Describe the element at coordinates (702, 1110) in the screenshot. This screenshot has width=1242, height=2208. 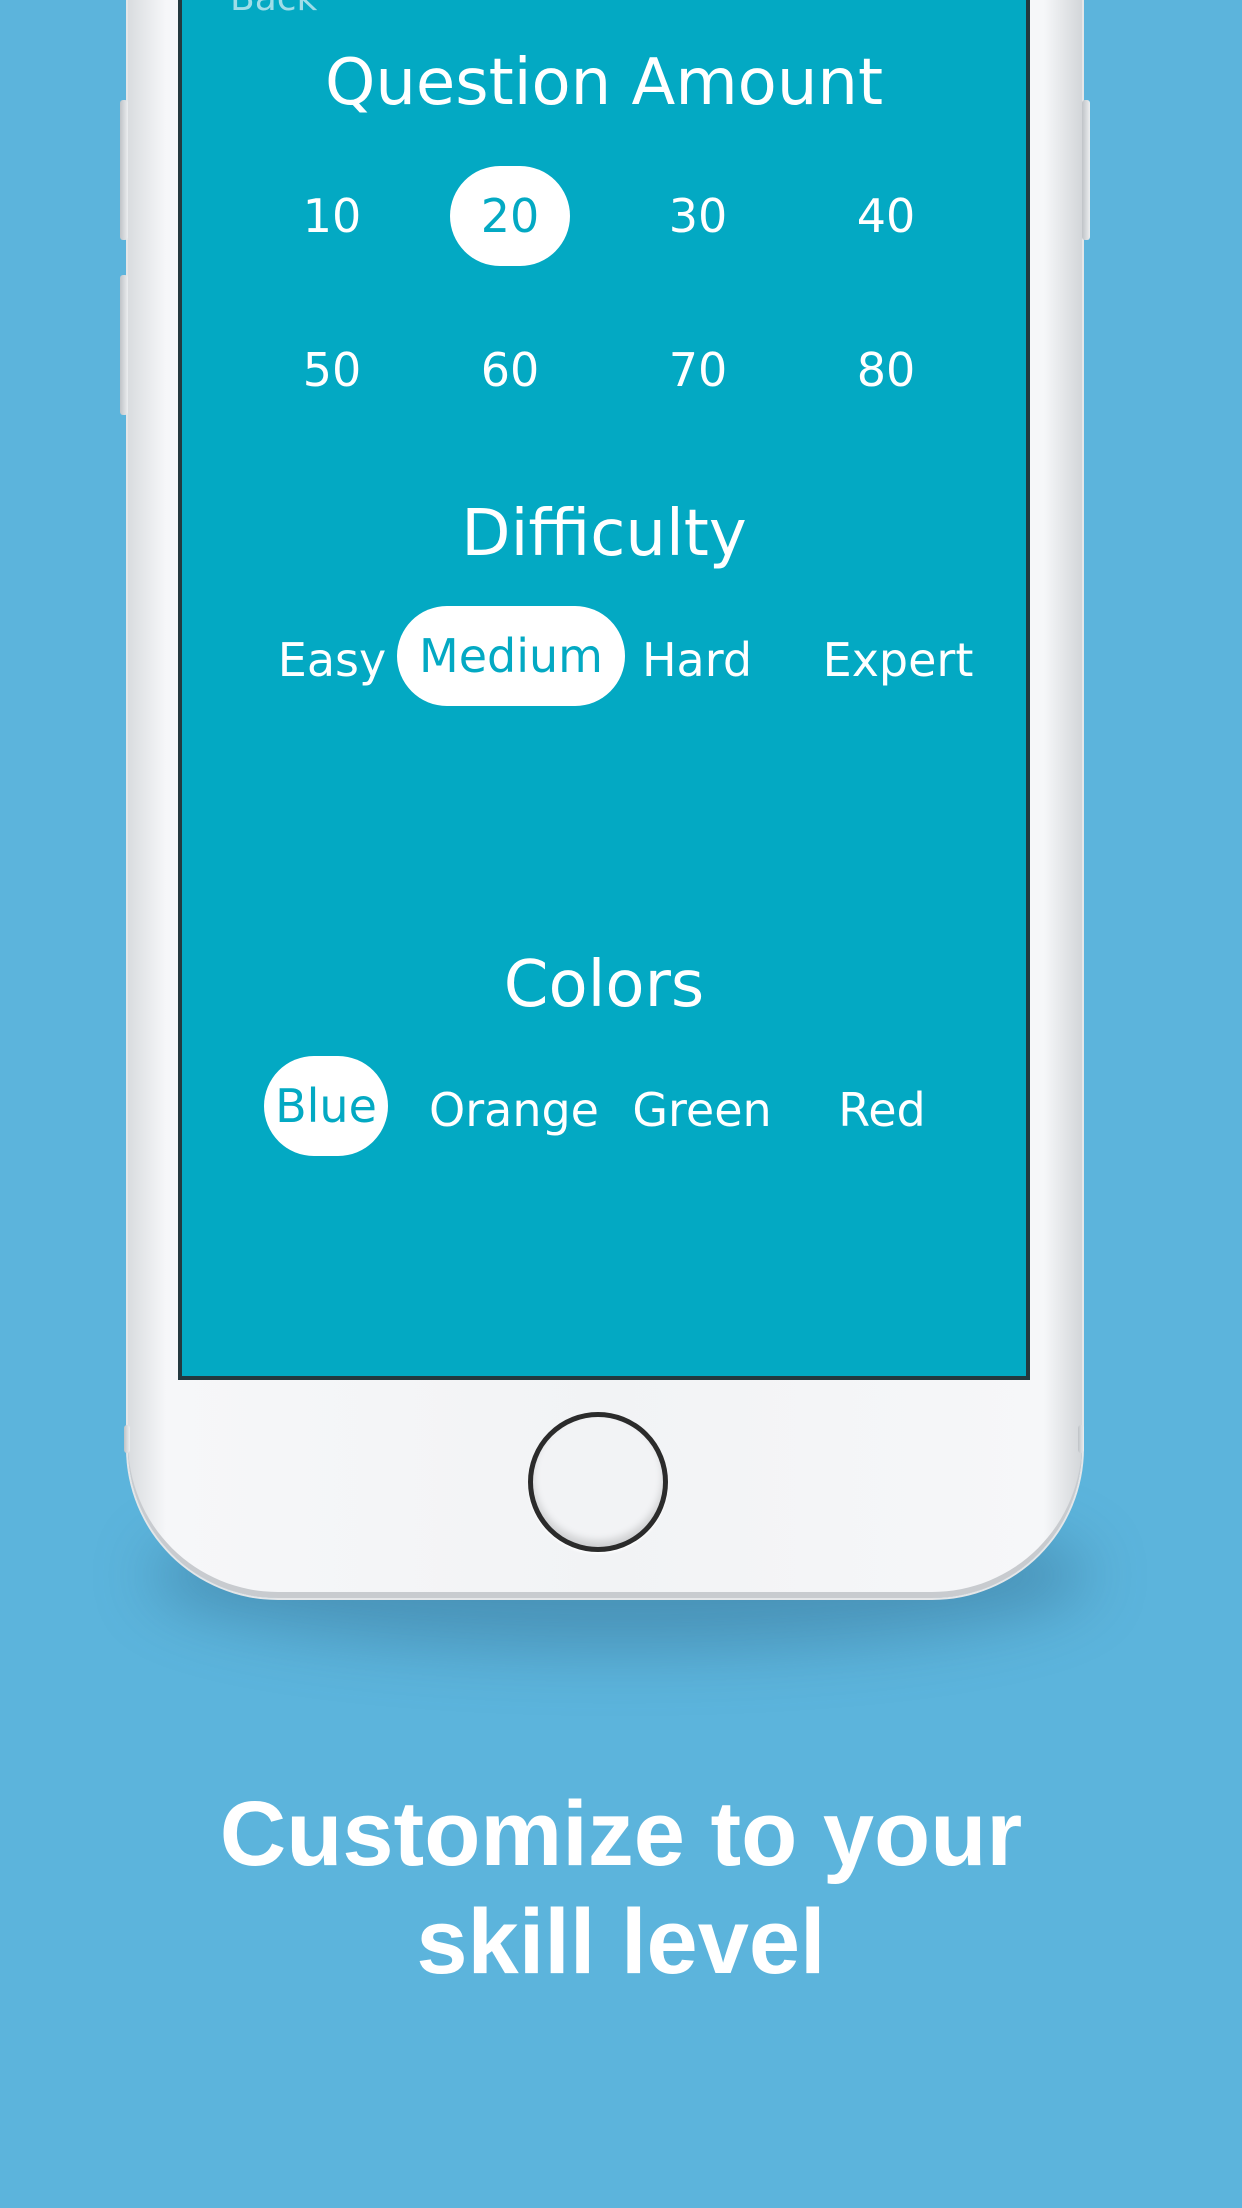
I see `colors-option-green: Green` at that location.